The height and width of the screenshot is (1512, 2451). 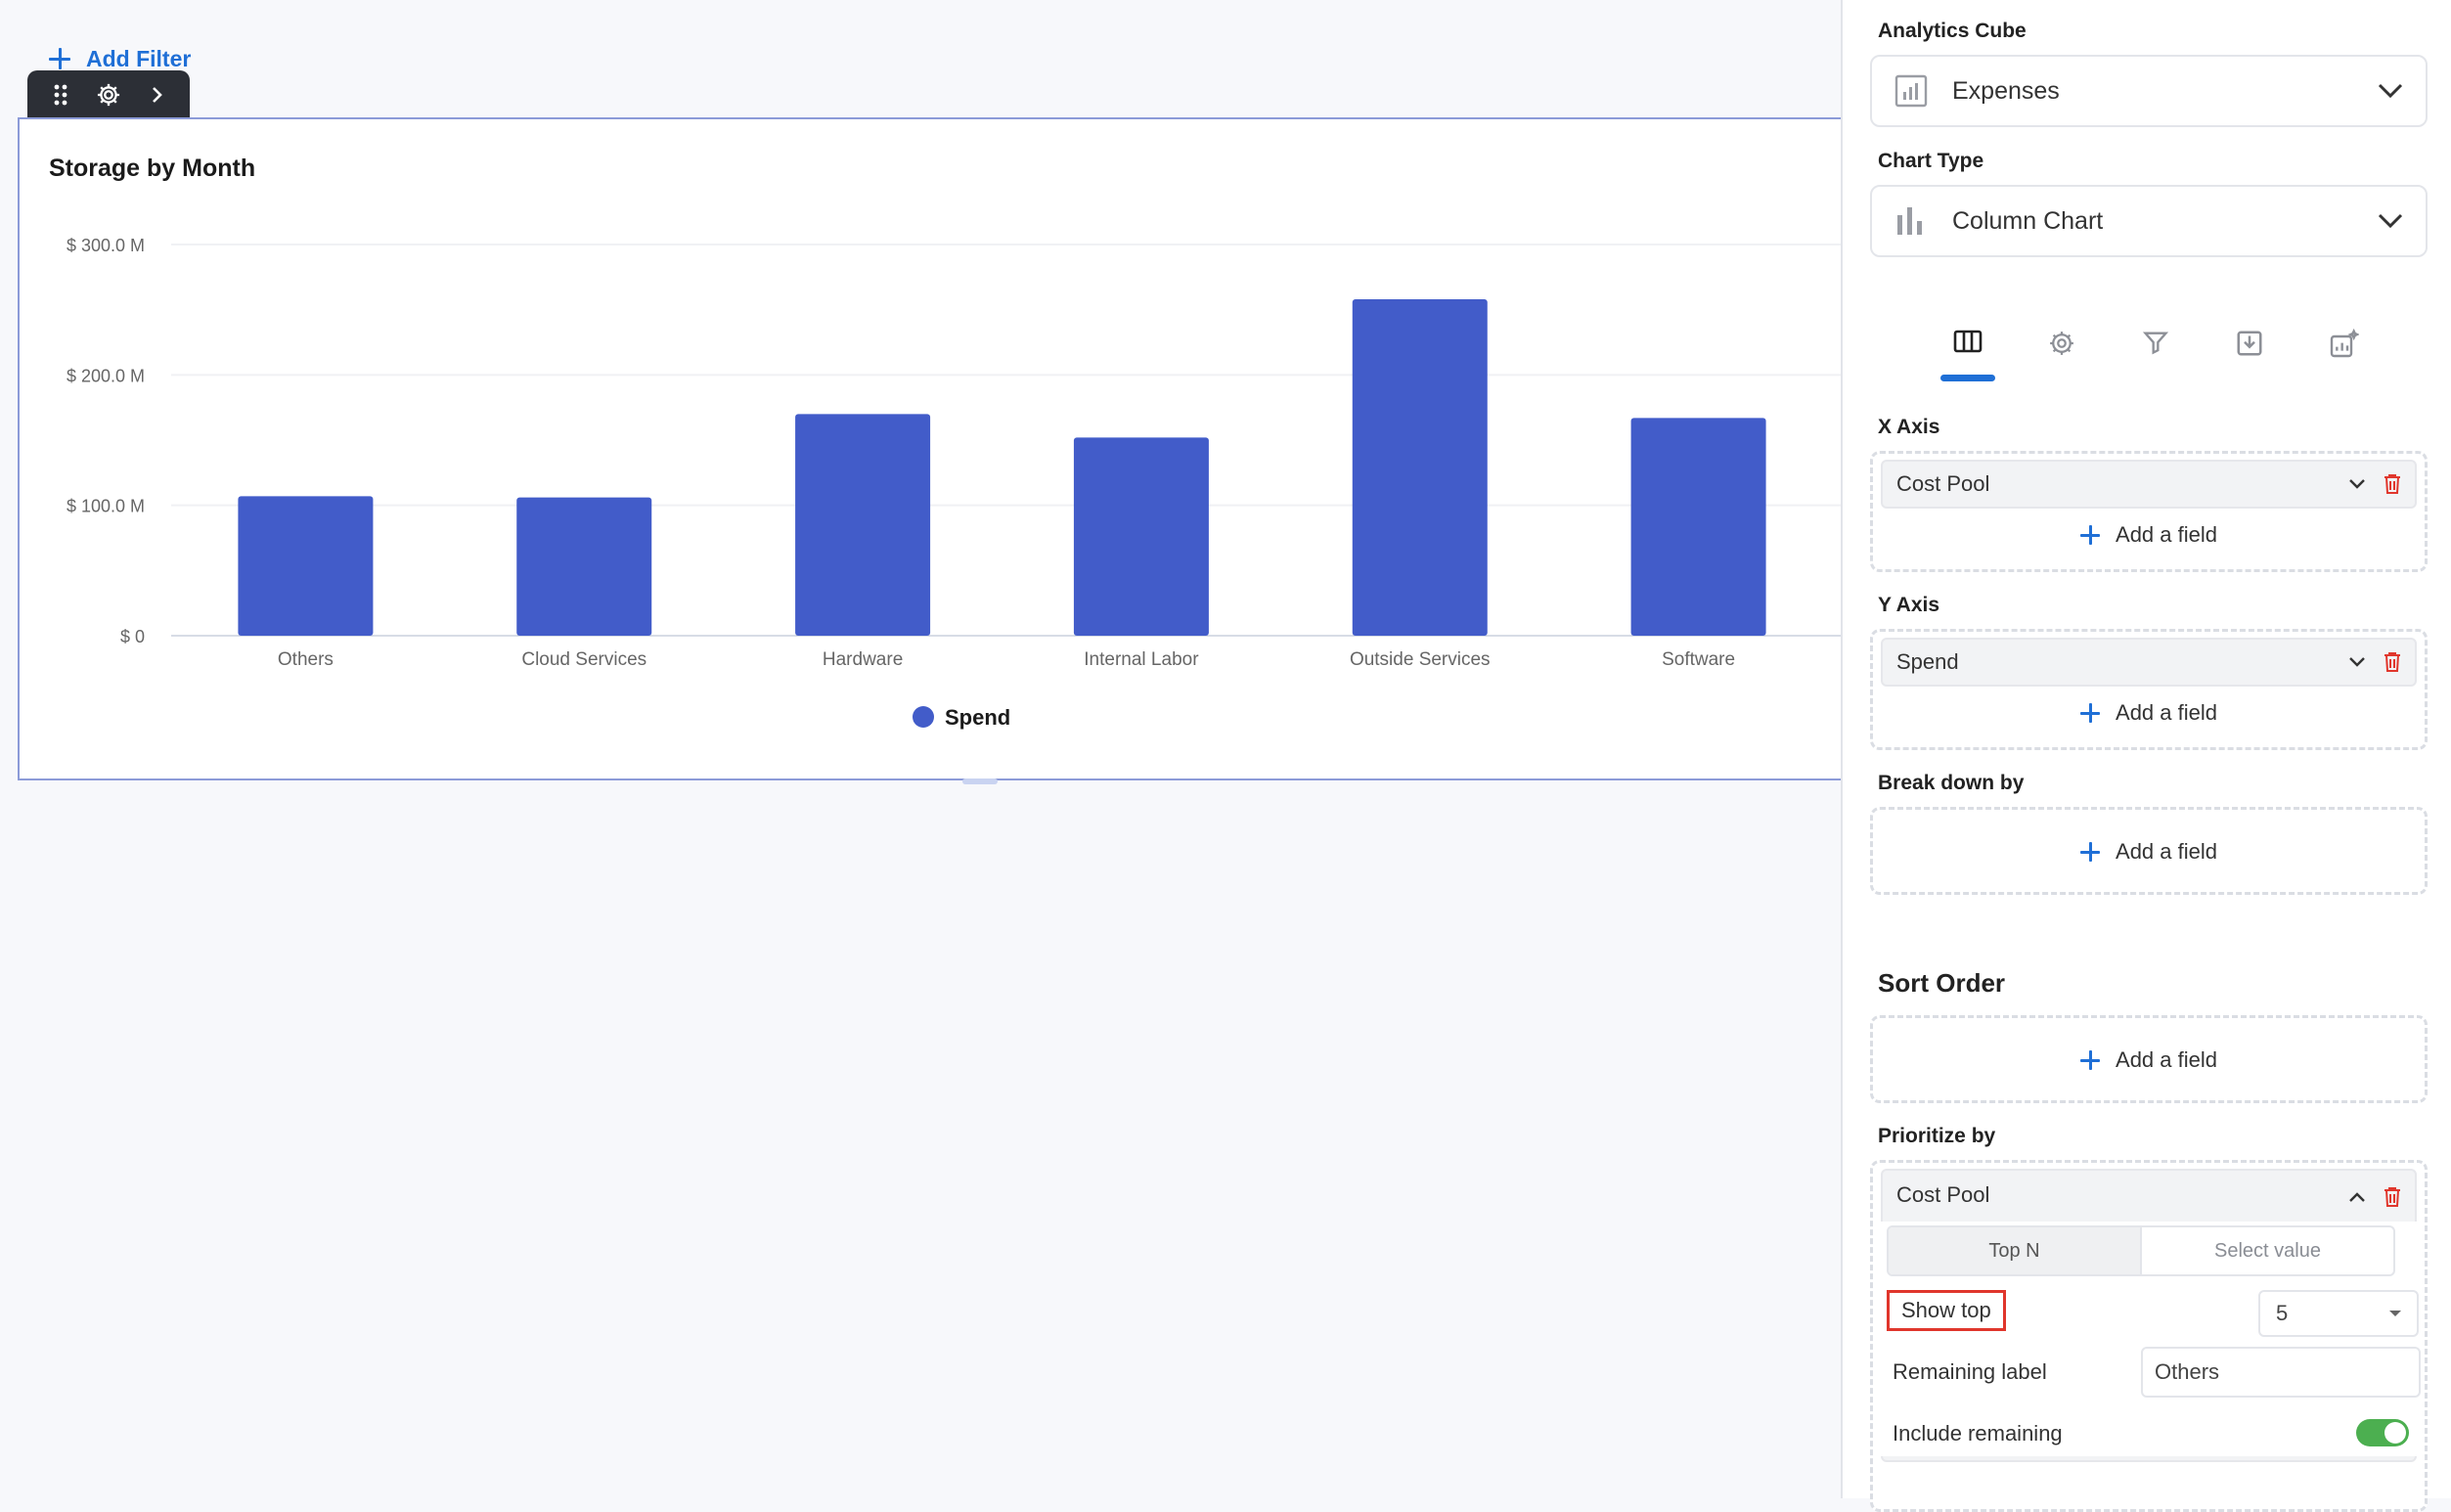 I want to click on y-axis-add-field: Add a field, so click(x=2149, y=713).